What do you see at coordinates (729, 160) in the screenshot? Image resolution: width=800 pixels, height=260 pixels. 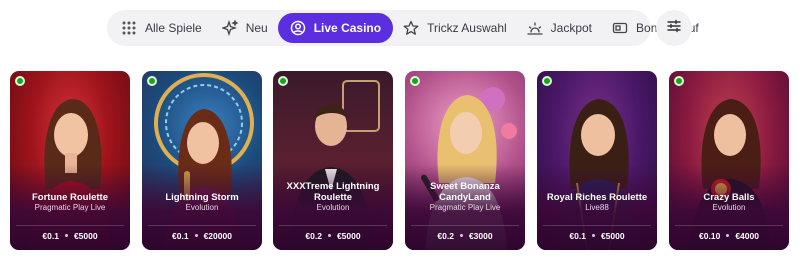 I see `game-card: Crazy Balls Evolution €0.10 €4000` at bounding box center [729, 160].